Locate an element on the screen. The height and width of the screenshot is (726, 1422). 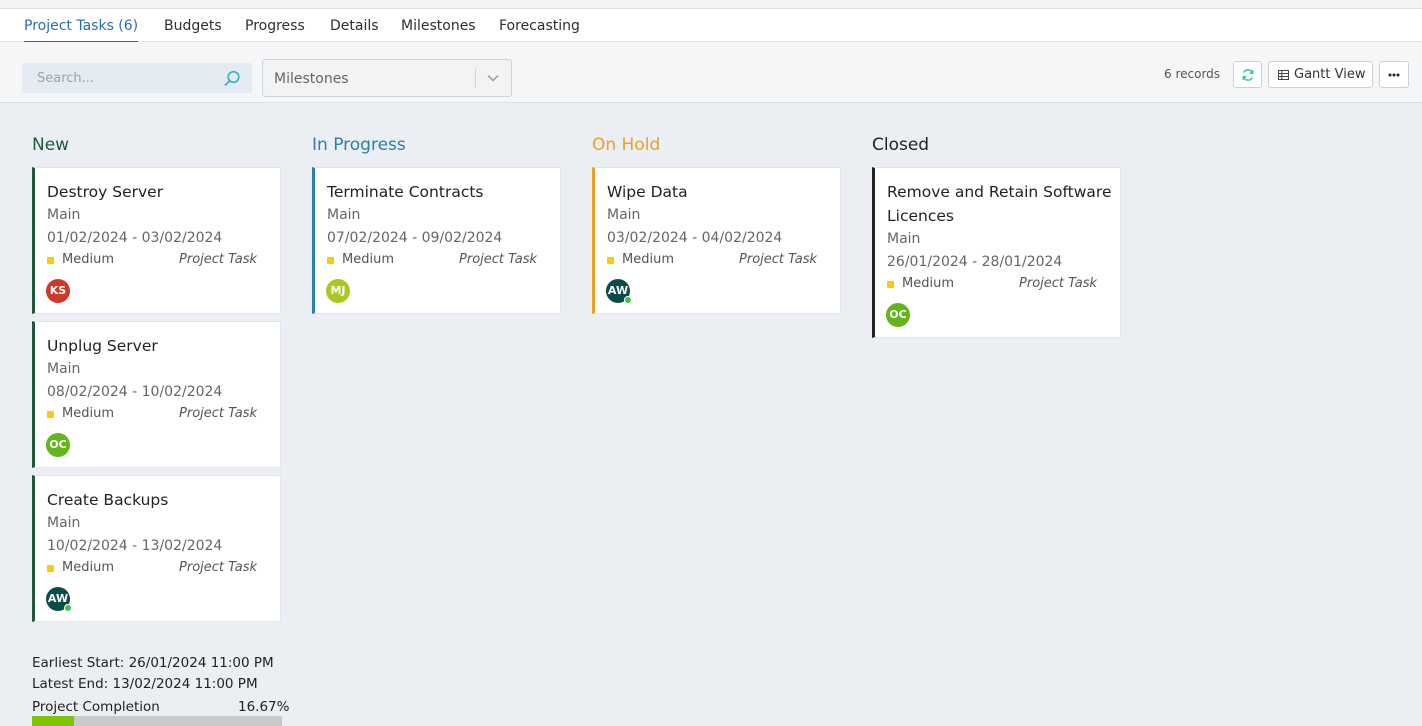
gantt-view-label: Gantt View is located at coordinates (1330, 74).